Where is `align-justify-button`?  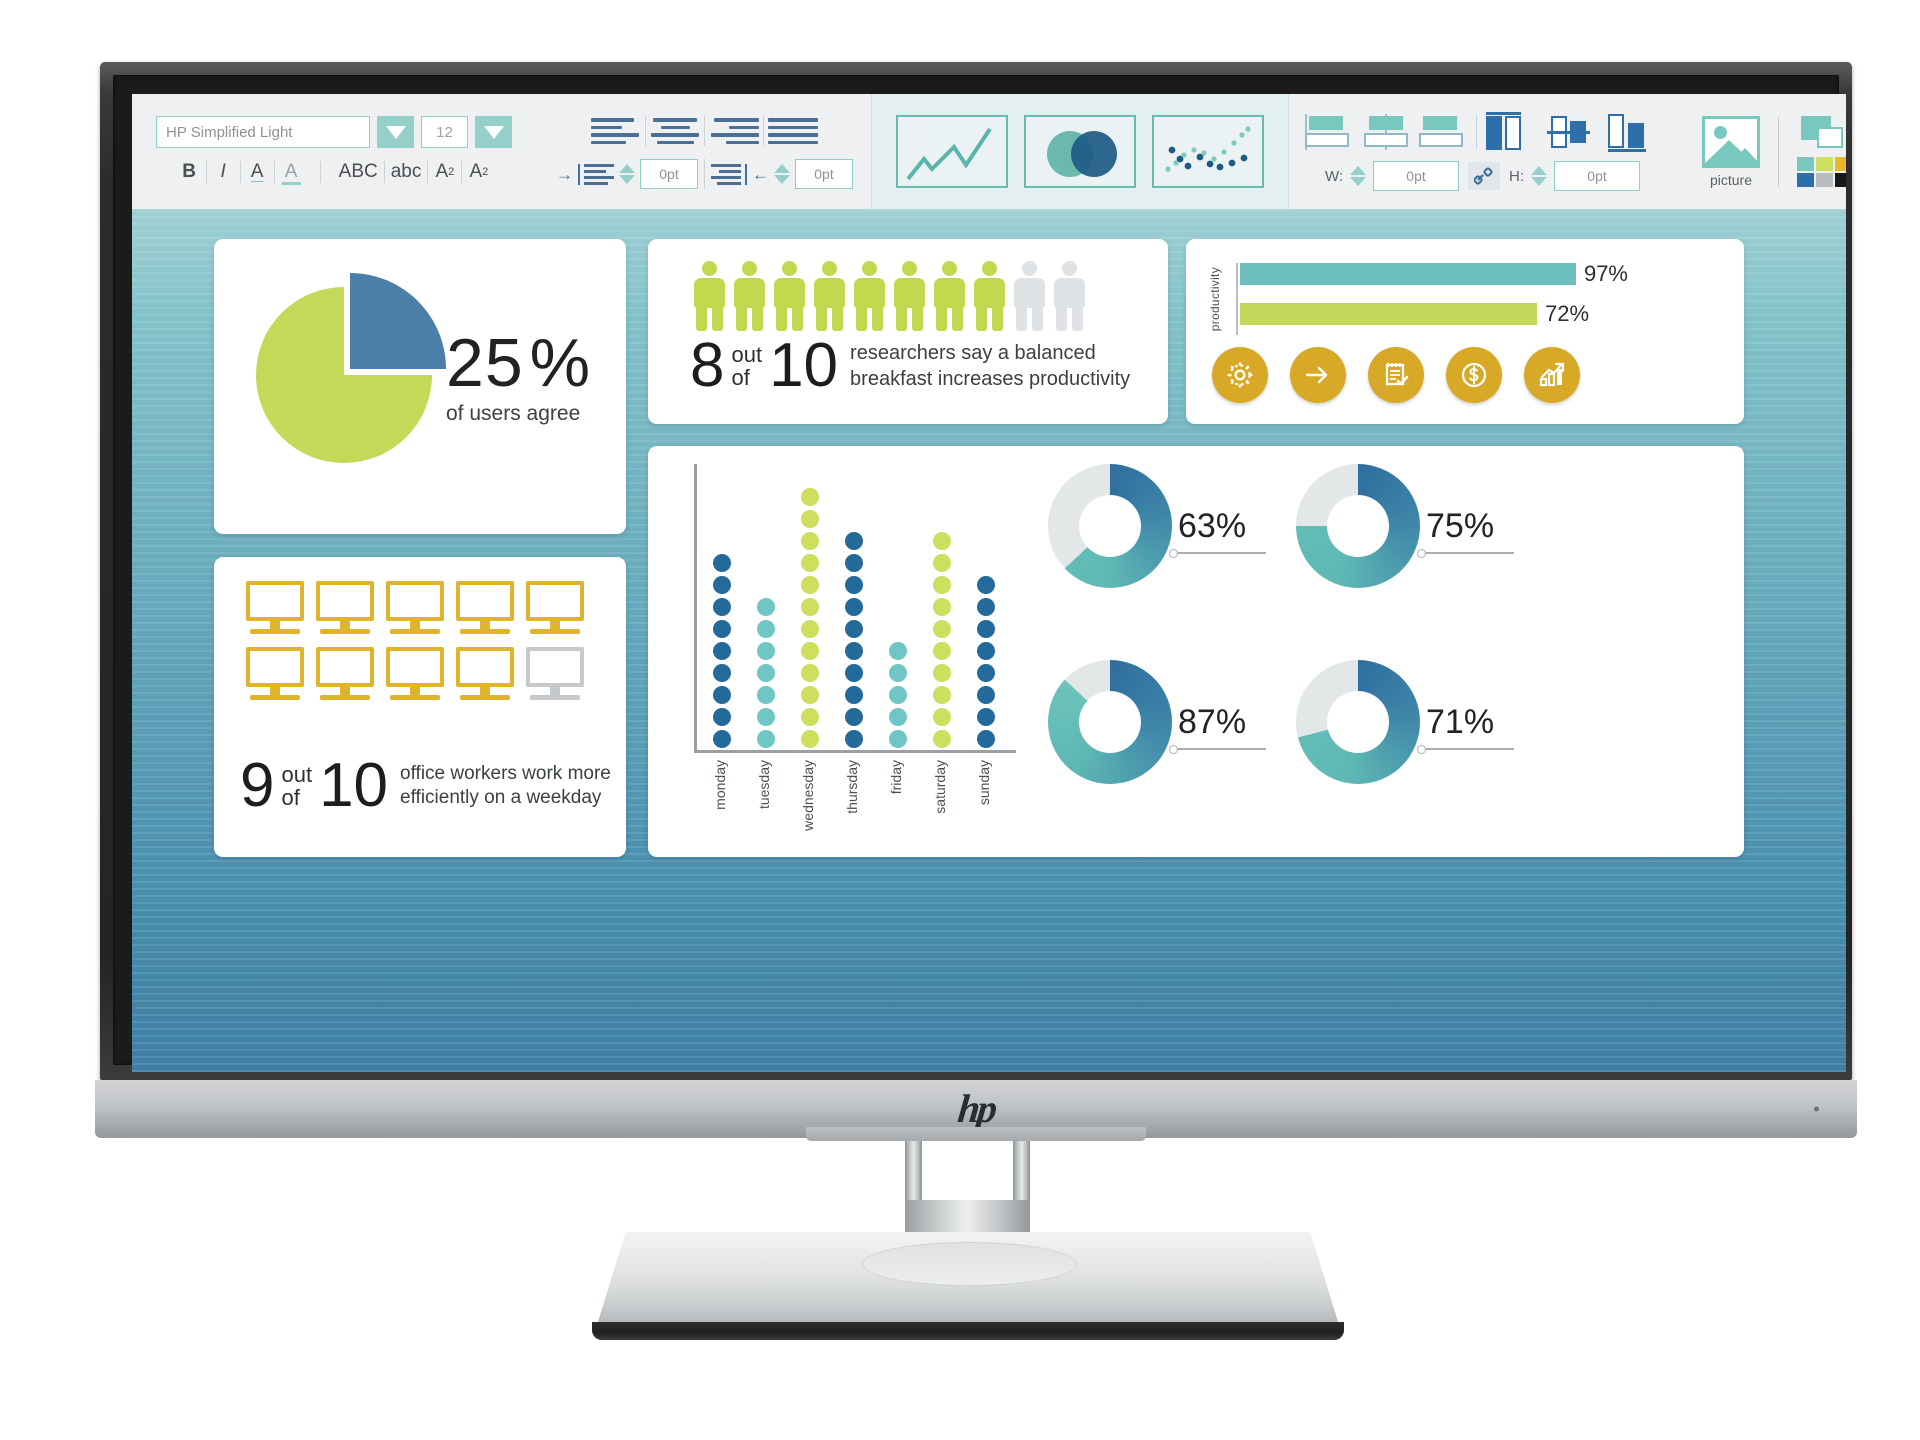 align-justify-button is located at coordinates (793, 131).